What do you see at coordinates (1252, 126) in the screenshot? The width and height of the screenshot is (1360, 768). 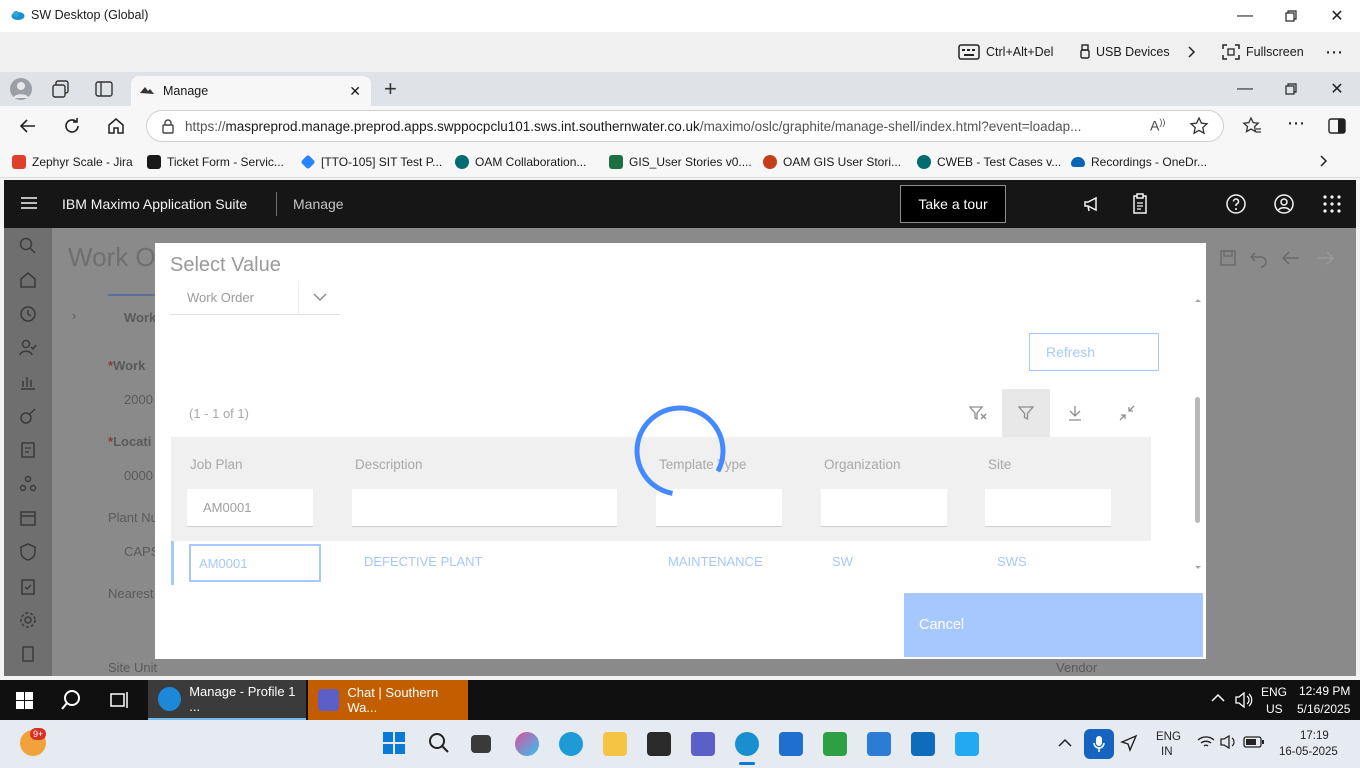 I see `favorites-icon` at bounding box center [1252, 126].